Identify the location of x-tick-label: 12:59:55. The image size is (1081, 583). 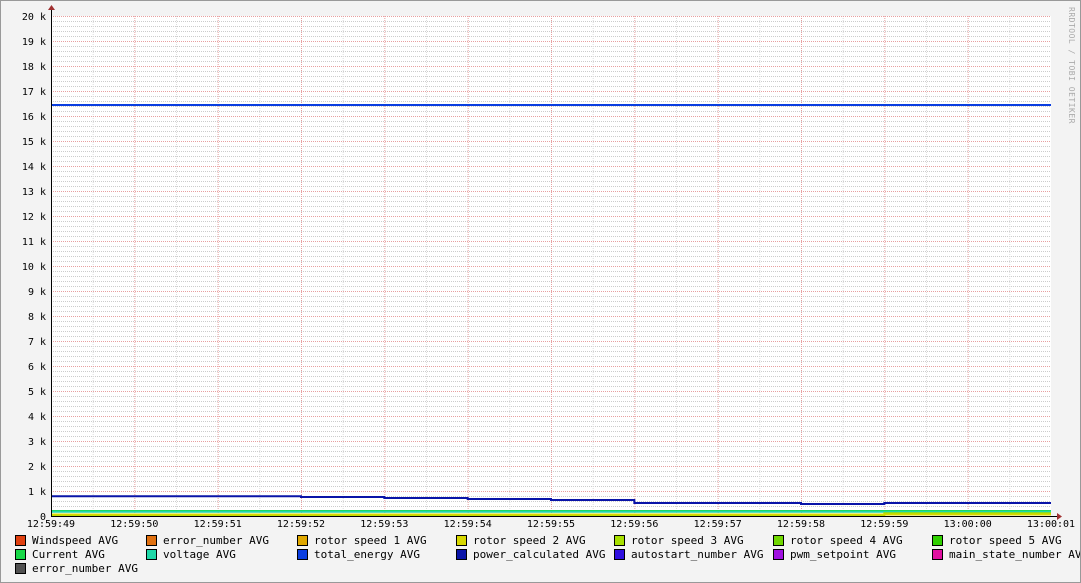
(551, 524).